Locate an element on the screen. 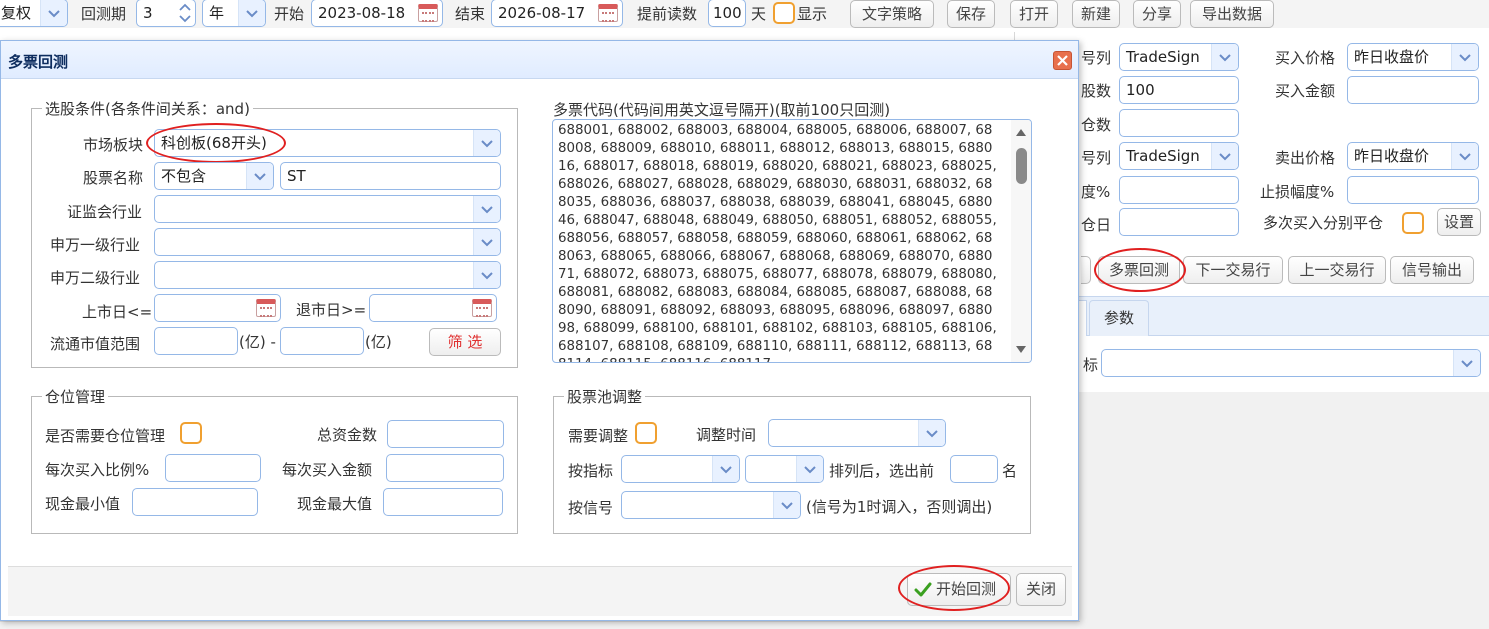 Image resolution: width=1489 pixels, height=629 pixels. sw-level2-select is located at coordinates (327, 275).